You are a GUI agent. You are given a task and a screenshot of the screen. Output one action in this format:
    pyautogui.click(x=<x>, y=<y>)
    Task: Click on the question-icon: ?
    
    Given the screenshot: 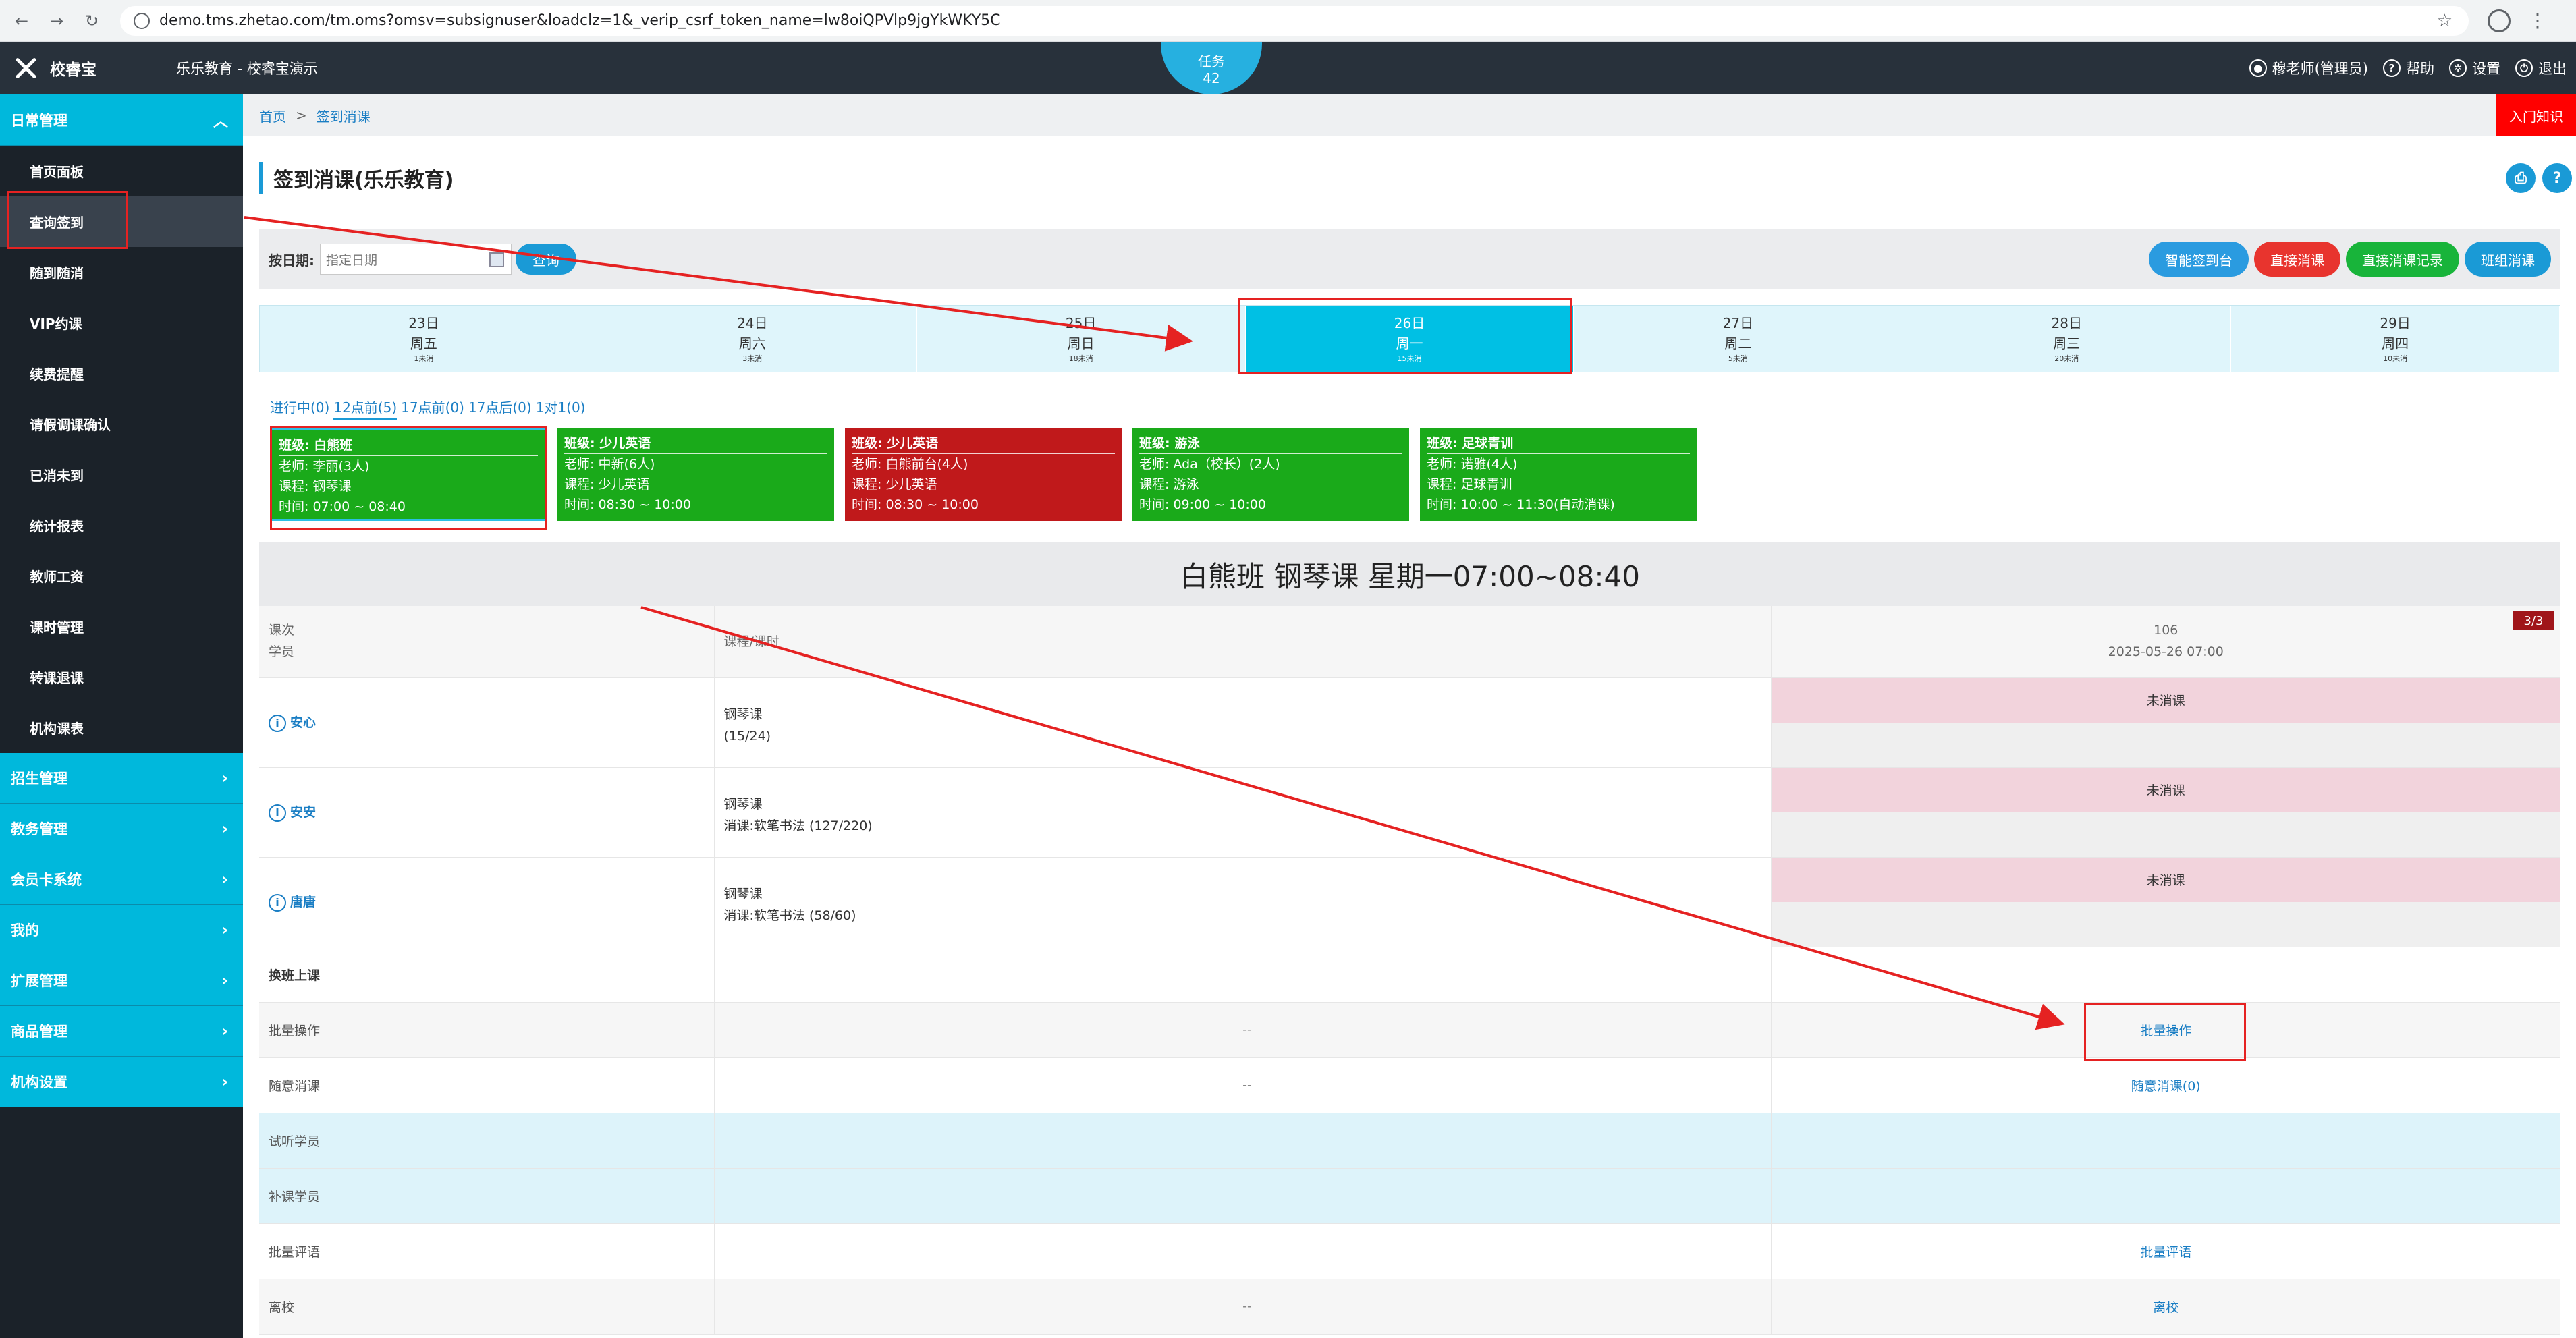 What is the action you would take?
    pyautogui.click(x=2557, y=178)
    